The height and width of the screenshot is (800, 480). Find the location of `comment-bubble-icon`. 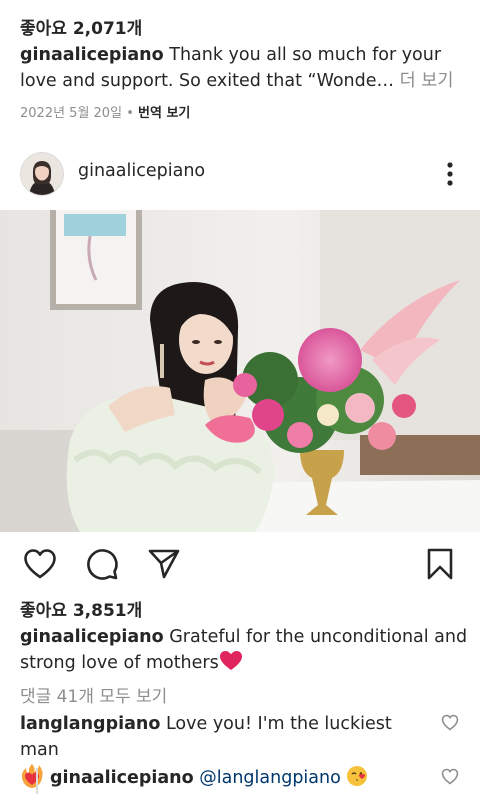

comment-bubble-icon is located at coordinates (102, 564).